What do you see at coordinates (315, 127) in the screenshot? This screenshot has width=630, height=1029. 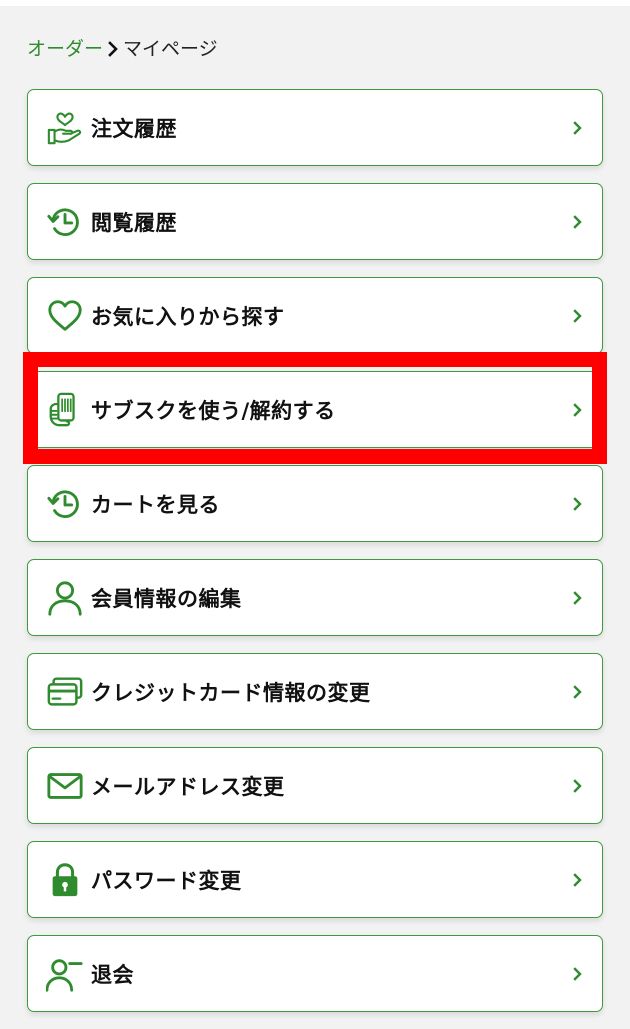 I see `menu-item-order-history: 注文履歴` at bounding box center [315, 127].